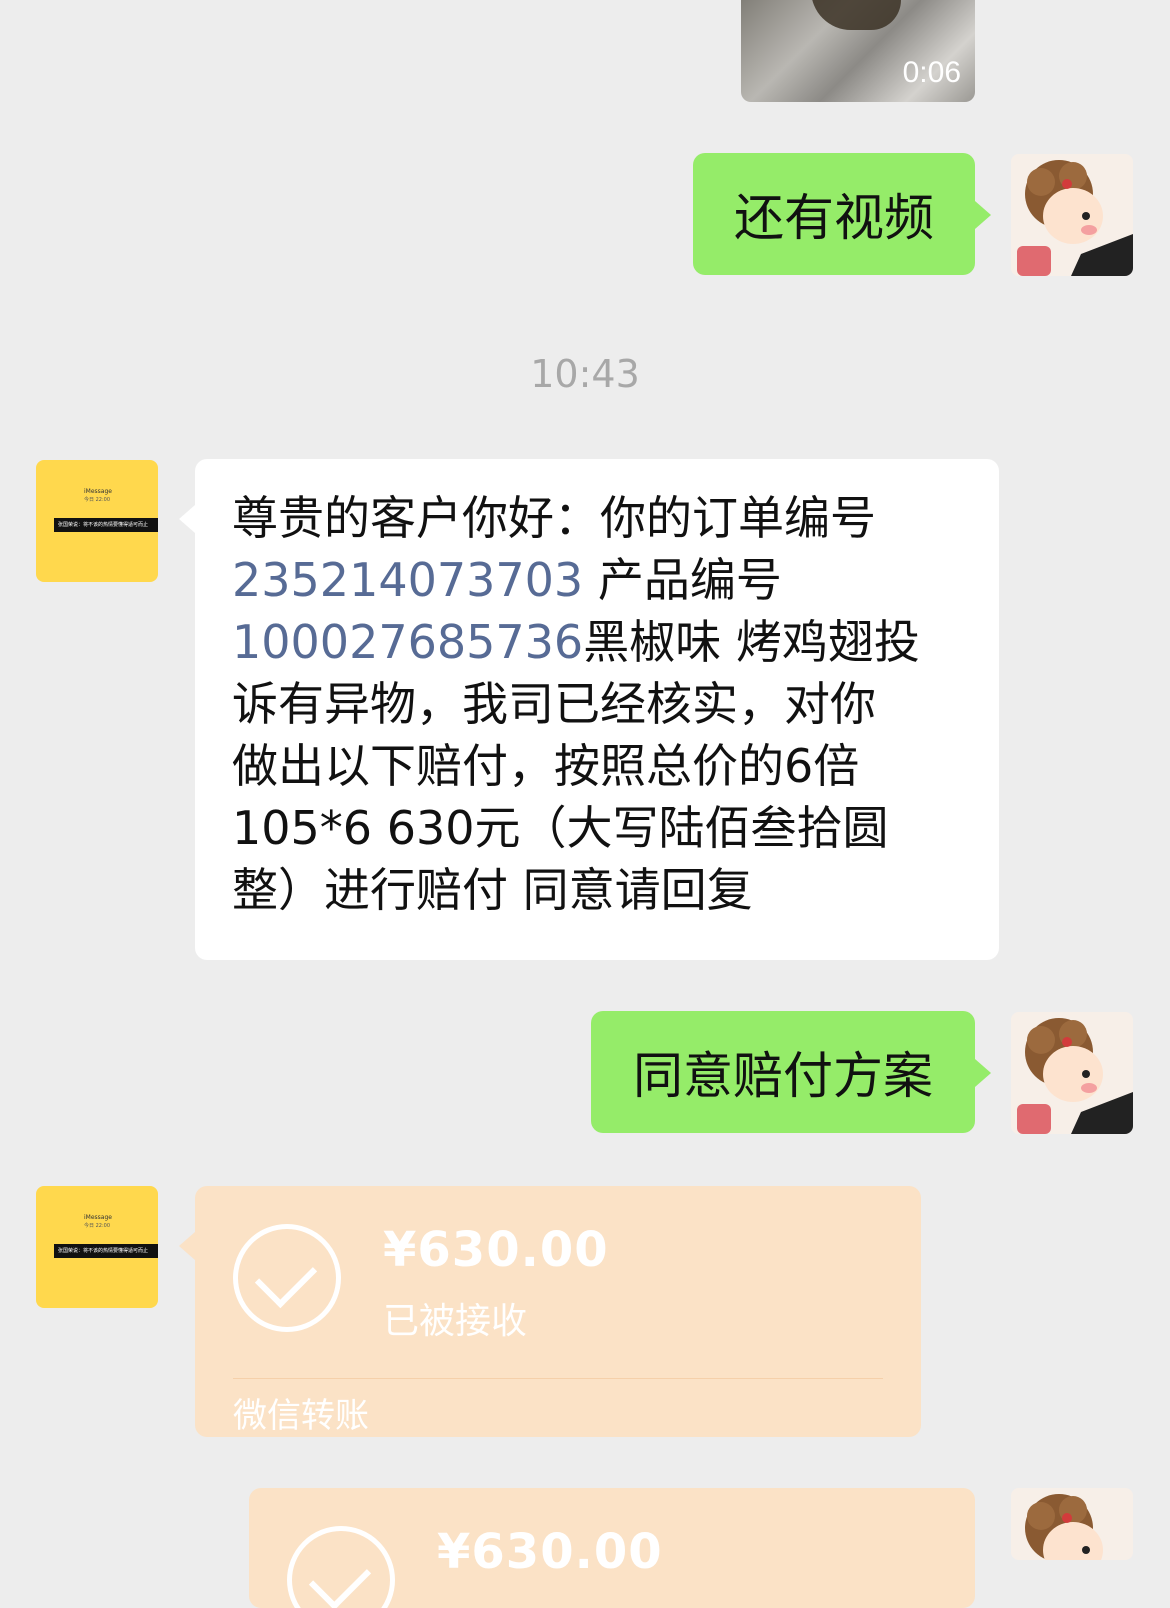 The width and height of the screenshot is (1170, 1608). I want to click on message-line: 100027685736黑椒味 烤鸡翅投, so click(576, 642).